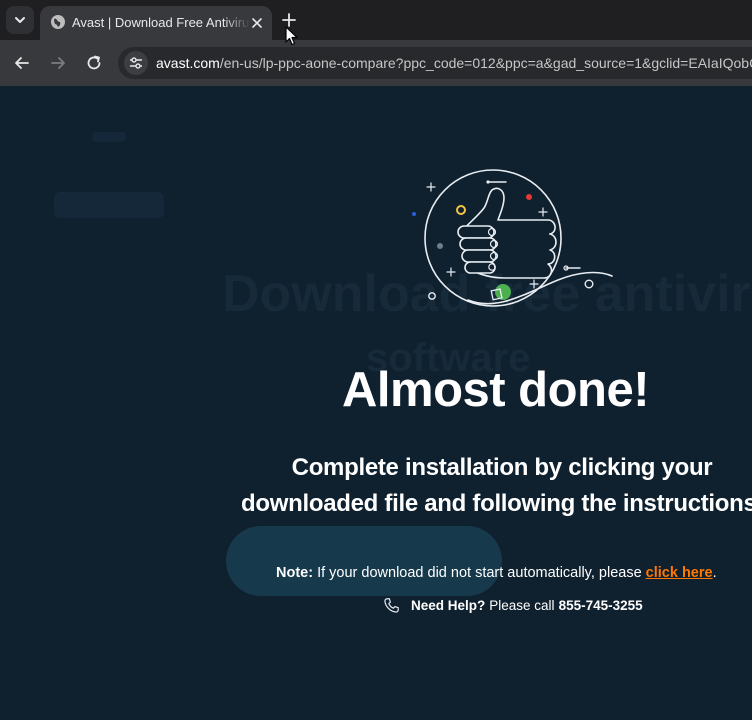 The width and height of the screenshot is (752, 720). Describe the element at coordinates (109, 137) in the screenshot. I see `background-nav-item` at that location.